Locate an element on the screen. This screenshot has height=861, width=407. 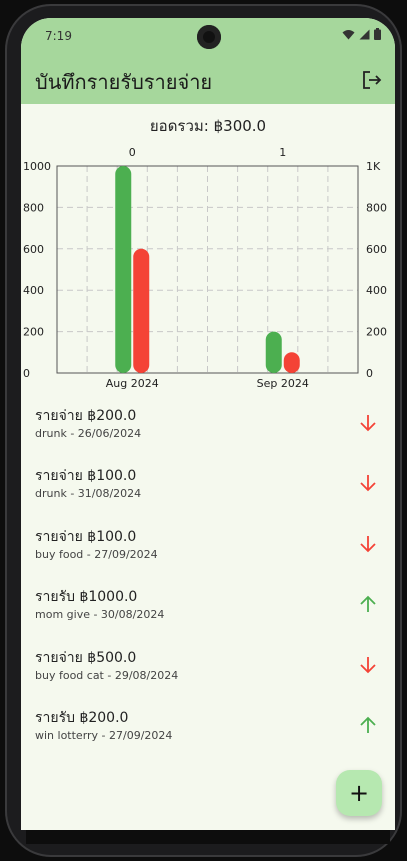
transaction-detail: drunk - 31/08/2024 is located at coordinates (88, 494).